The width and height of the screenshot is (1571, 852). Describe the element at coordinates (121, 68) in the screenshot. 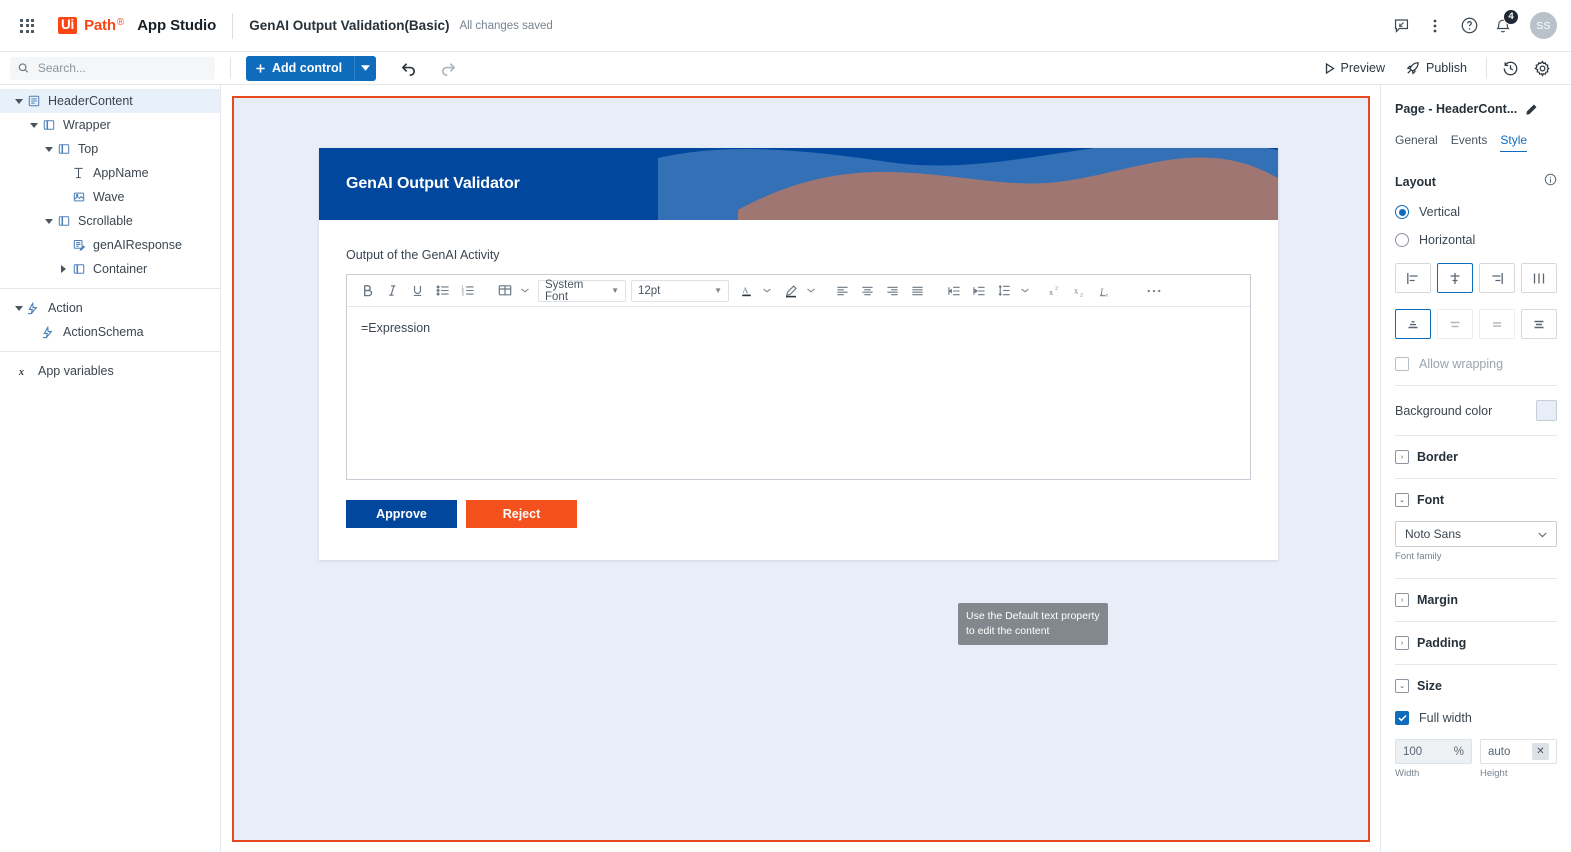

I see `search-input` at that location.